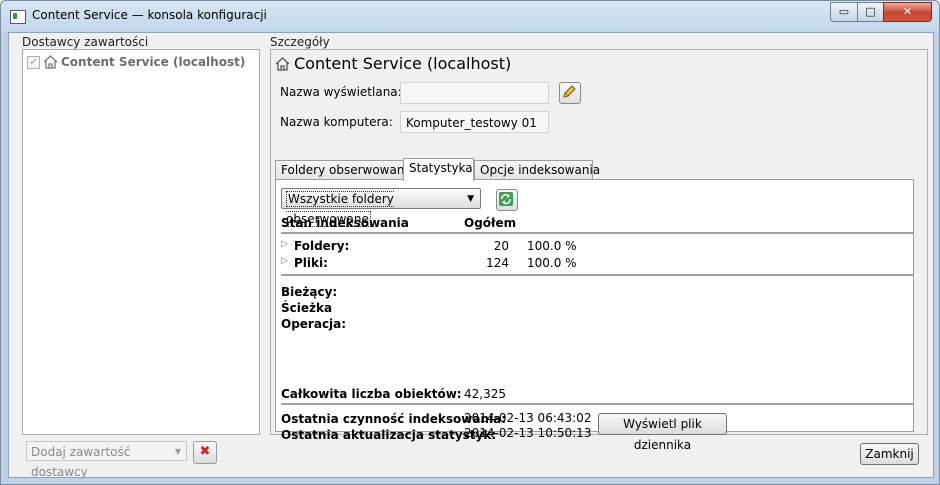  I want to click on computer-name-label: Nazwa komputera:, so click(336, 122).